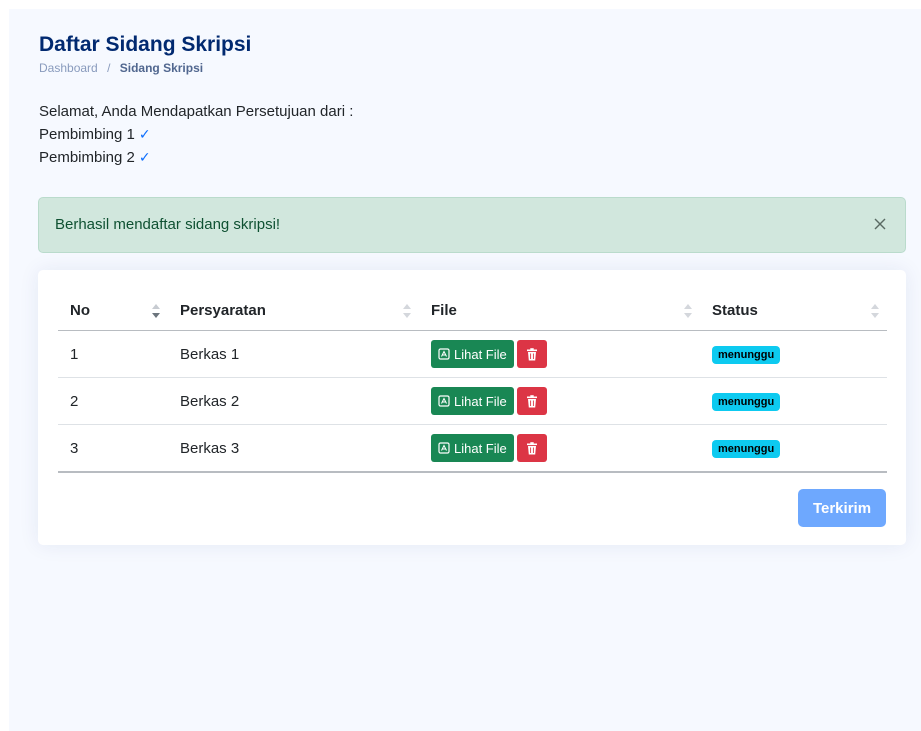 Image resolution: width=921 pixels, height=731 pixels. I want to click on cell-no: 1, so click(113, 354).